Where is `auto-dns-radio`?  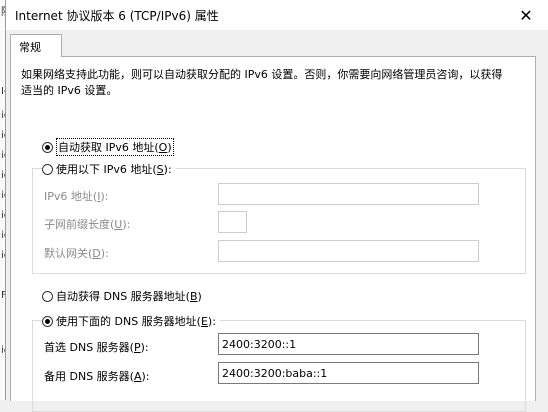
auto-dns-radio is located at coordinates (47, 296).